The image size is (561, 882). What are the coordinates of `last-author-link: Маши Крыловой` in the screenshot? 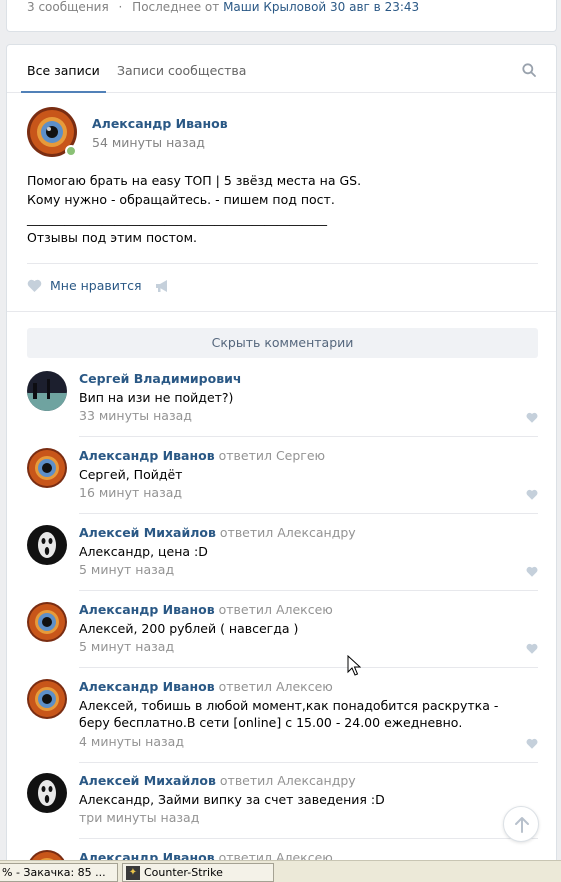 It's located at (274, 7).